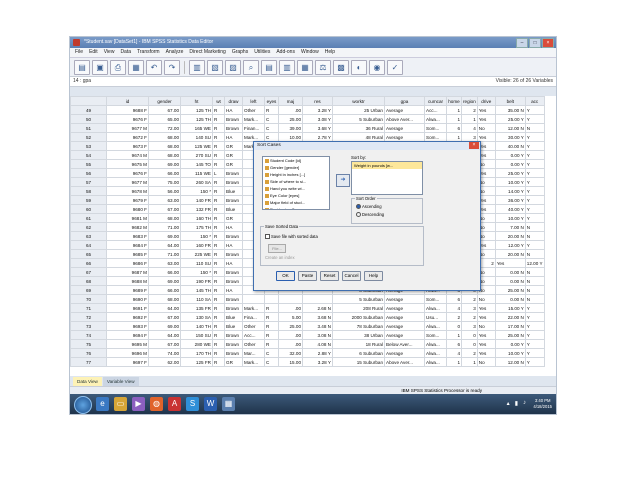 This screenshot has width=638, height=479. Describe the element at coordinates (164, 245) in the screenshot. I see `table-cell: 64.00` at that location.